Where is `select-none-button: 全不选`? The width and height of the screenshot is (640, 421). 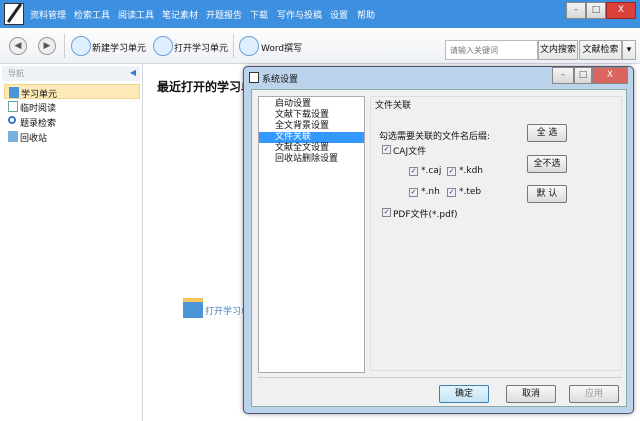 select-none-button: 全不选 is located at coordinates (547, 164).